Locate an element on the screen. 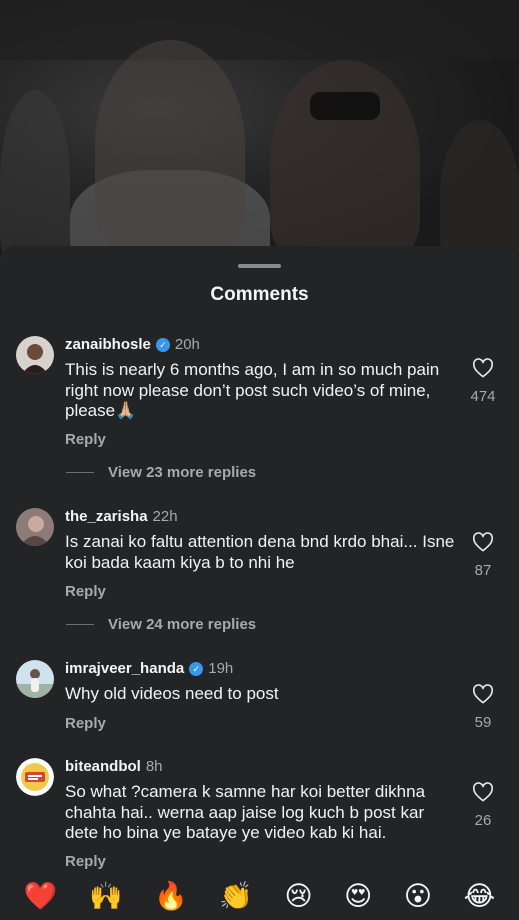  view-more-replies-label: View 23 more replies is located at coordinates (182, 472).